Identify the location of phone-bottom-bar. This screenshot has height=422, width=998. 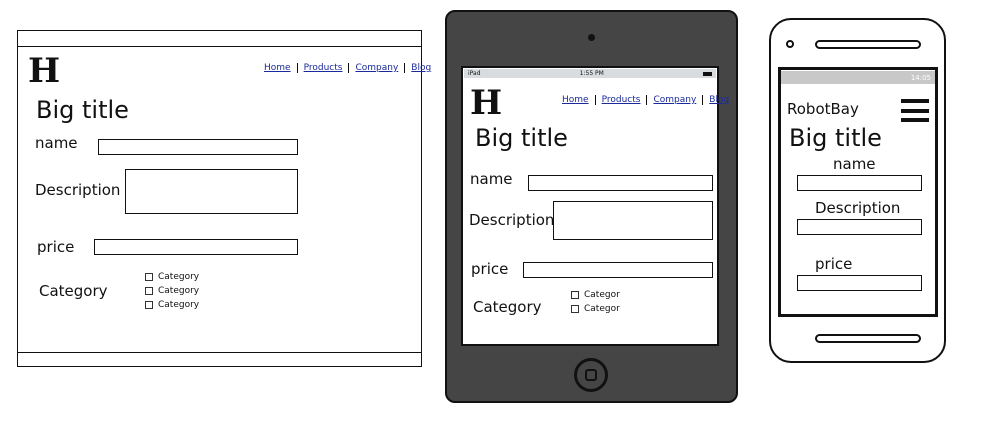
(868, 338).